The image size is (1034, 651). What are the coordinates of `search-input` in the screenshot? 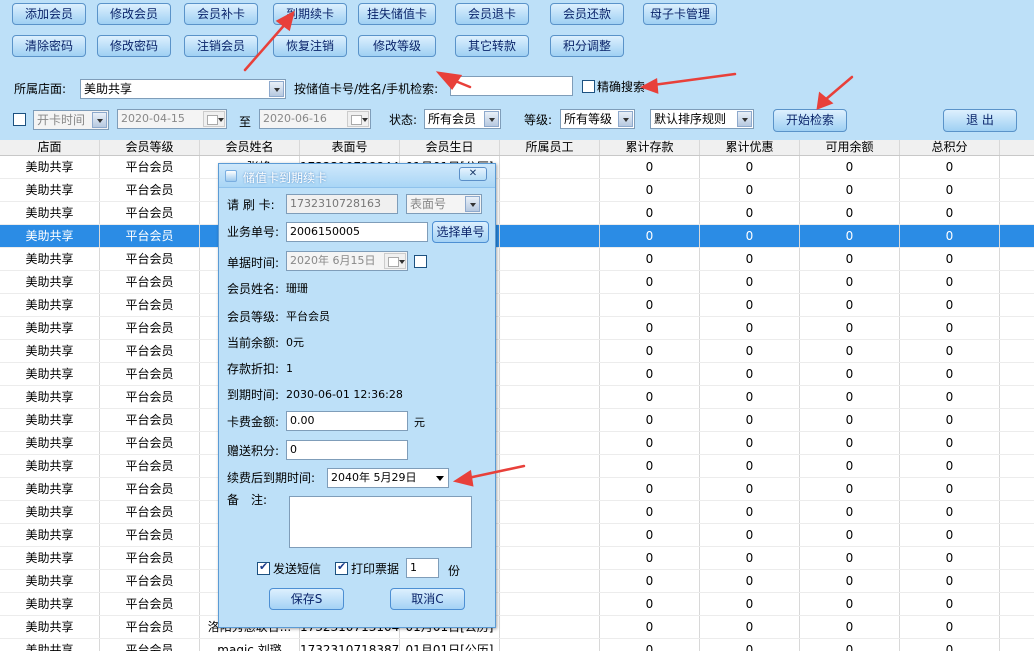 It's located at (511, 86).